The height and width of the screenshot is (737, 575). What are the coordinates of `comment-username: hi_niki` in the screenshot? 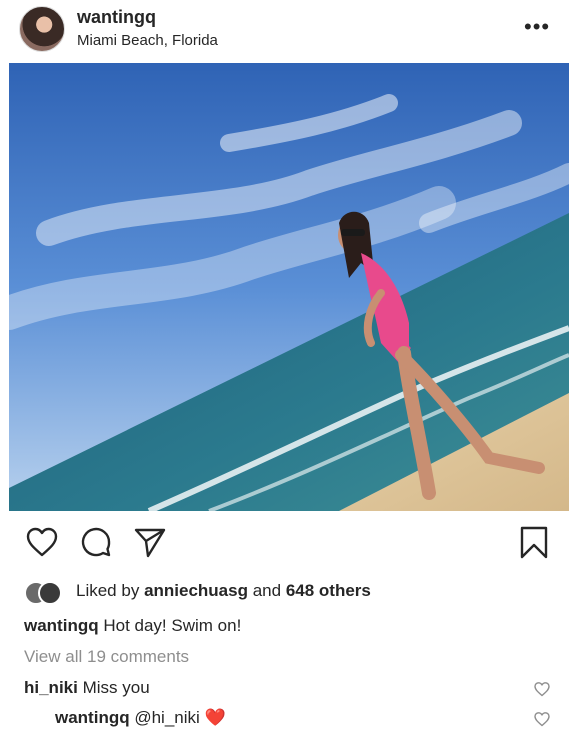 It's located at (51, 687).